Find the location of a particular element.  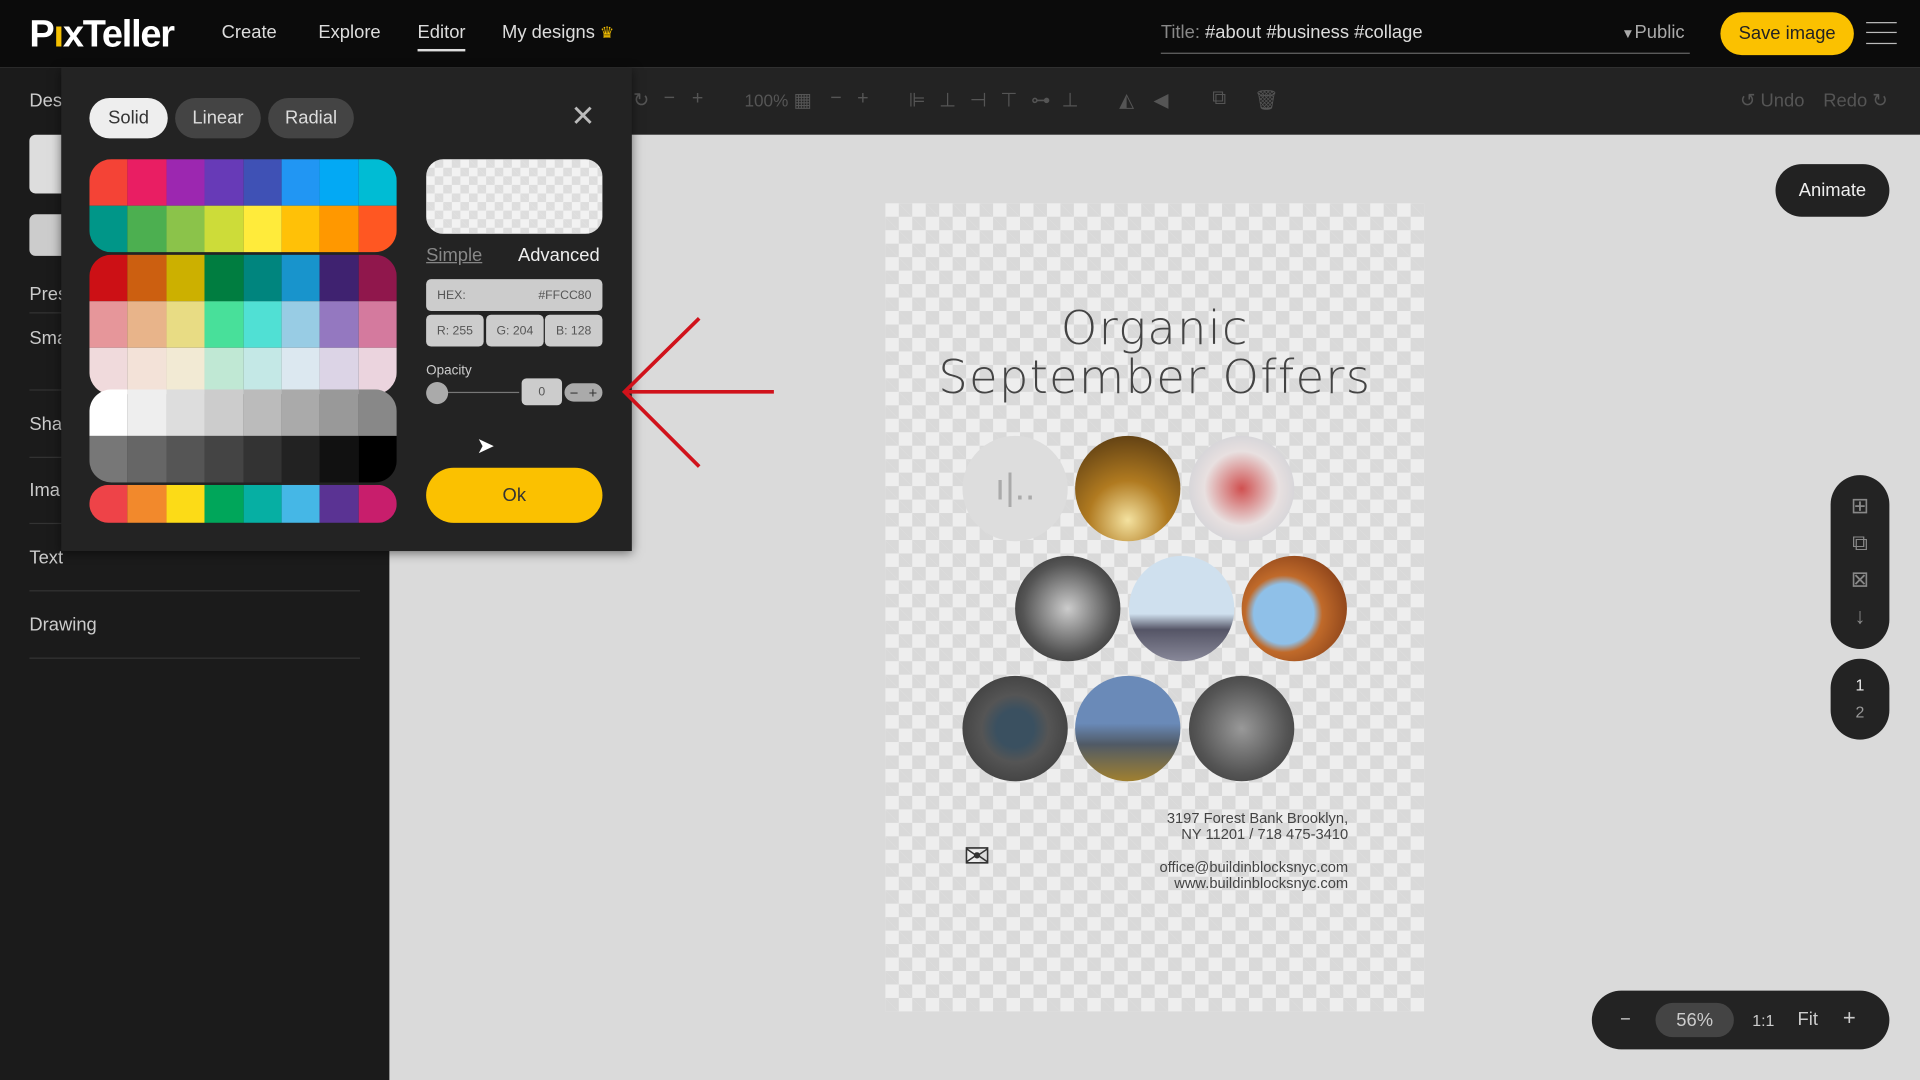

add-page-icon: ⊞ is located at coordinates (1860, 506).